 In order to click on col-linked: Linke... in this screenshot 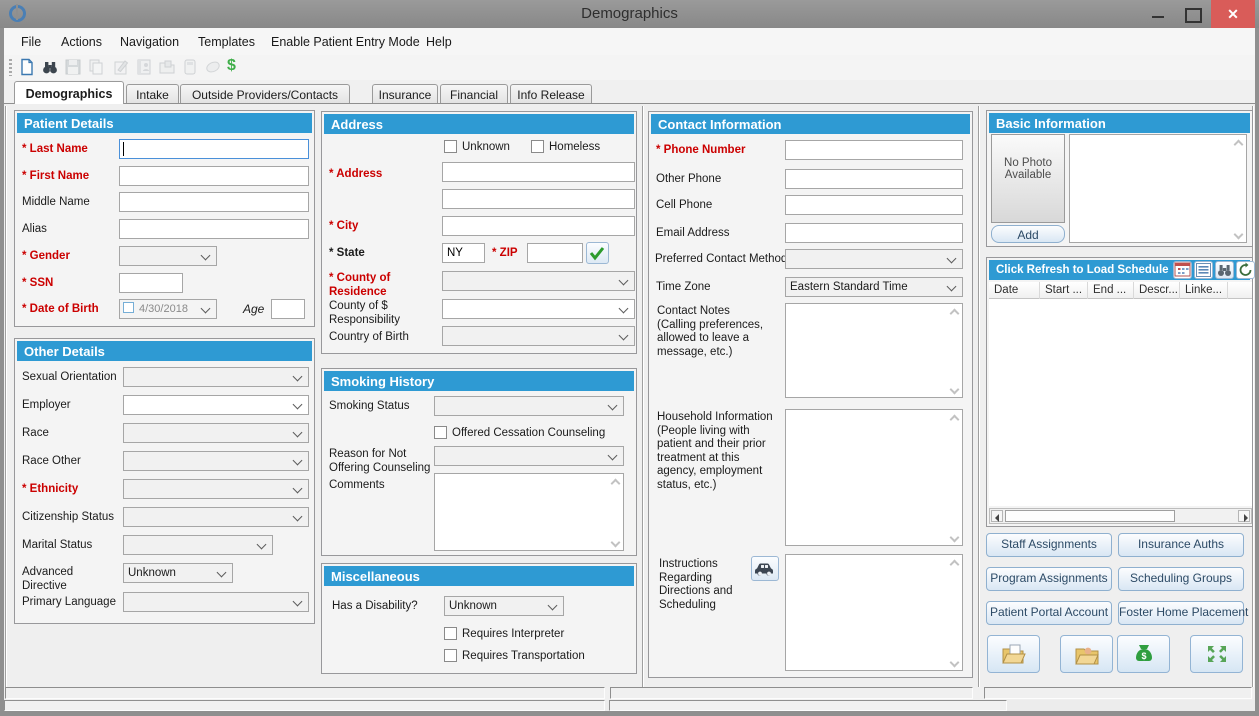, I will do `click(1204, 290)`.